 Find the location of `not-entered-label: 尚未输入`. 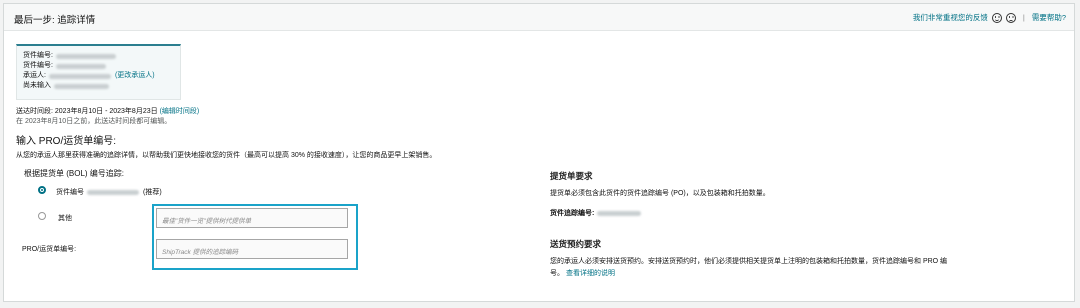

not-entered-label: 尚未输入 is located at coordinates (37, 85).